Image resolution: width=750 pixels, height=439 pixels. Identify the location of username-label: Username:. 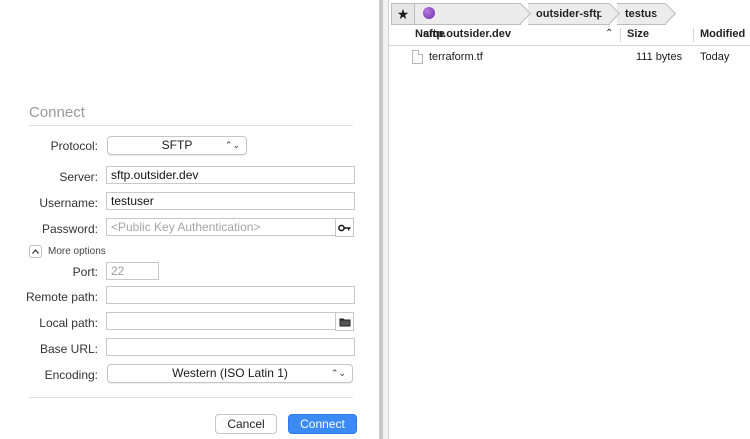
(68, 203).